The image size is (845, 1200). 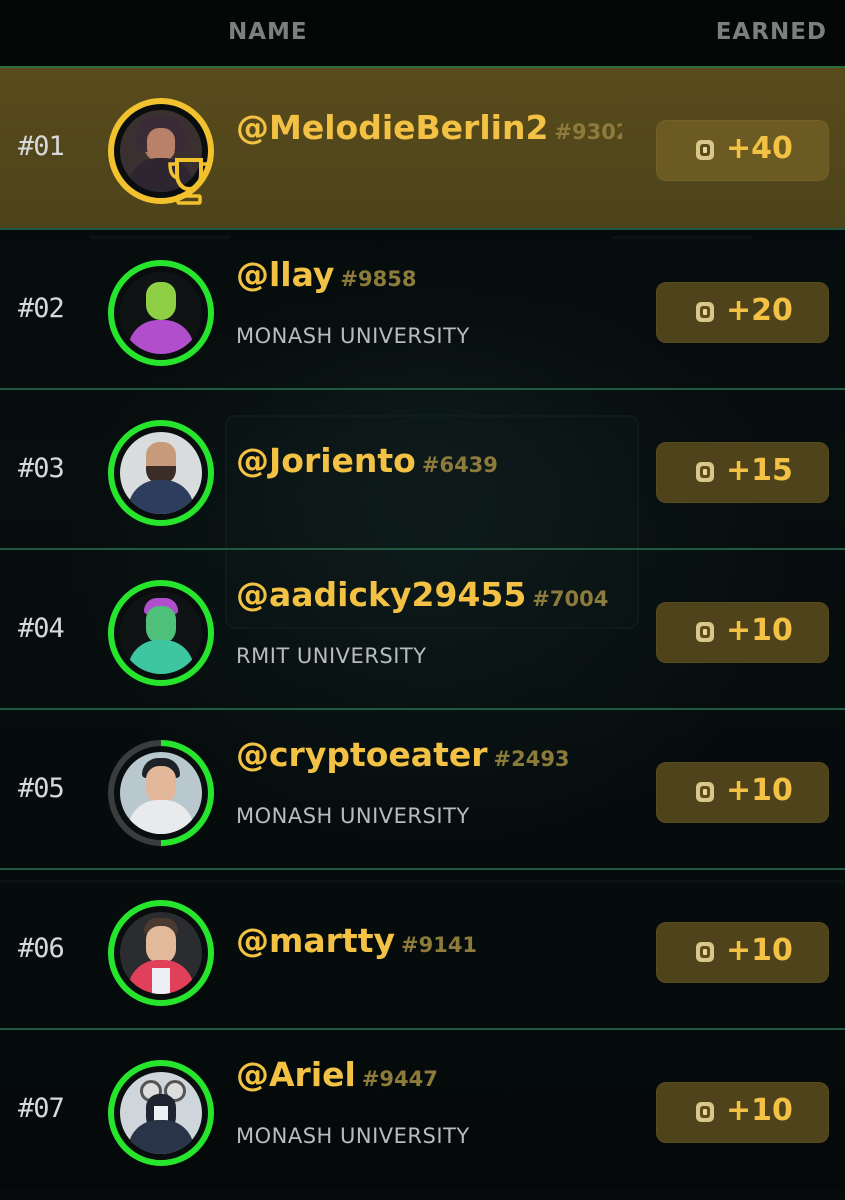 What do you see at coordinates (399, 1079) in the screenshot?
I see `user-tag: #9447` at bounding box center [399, 1079].